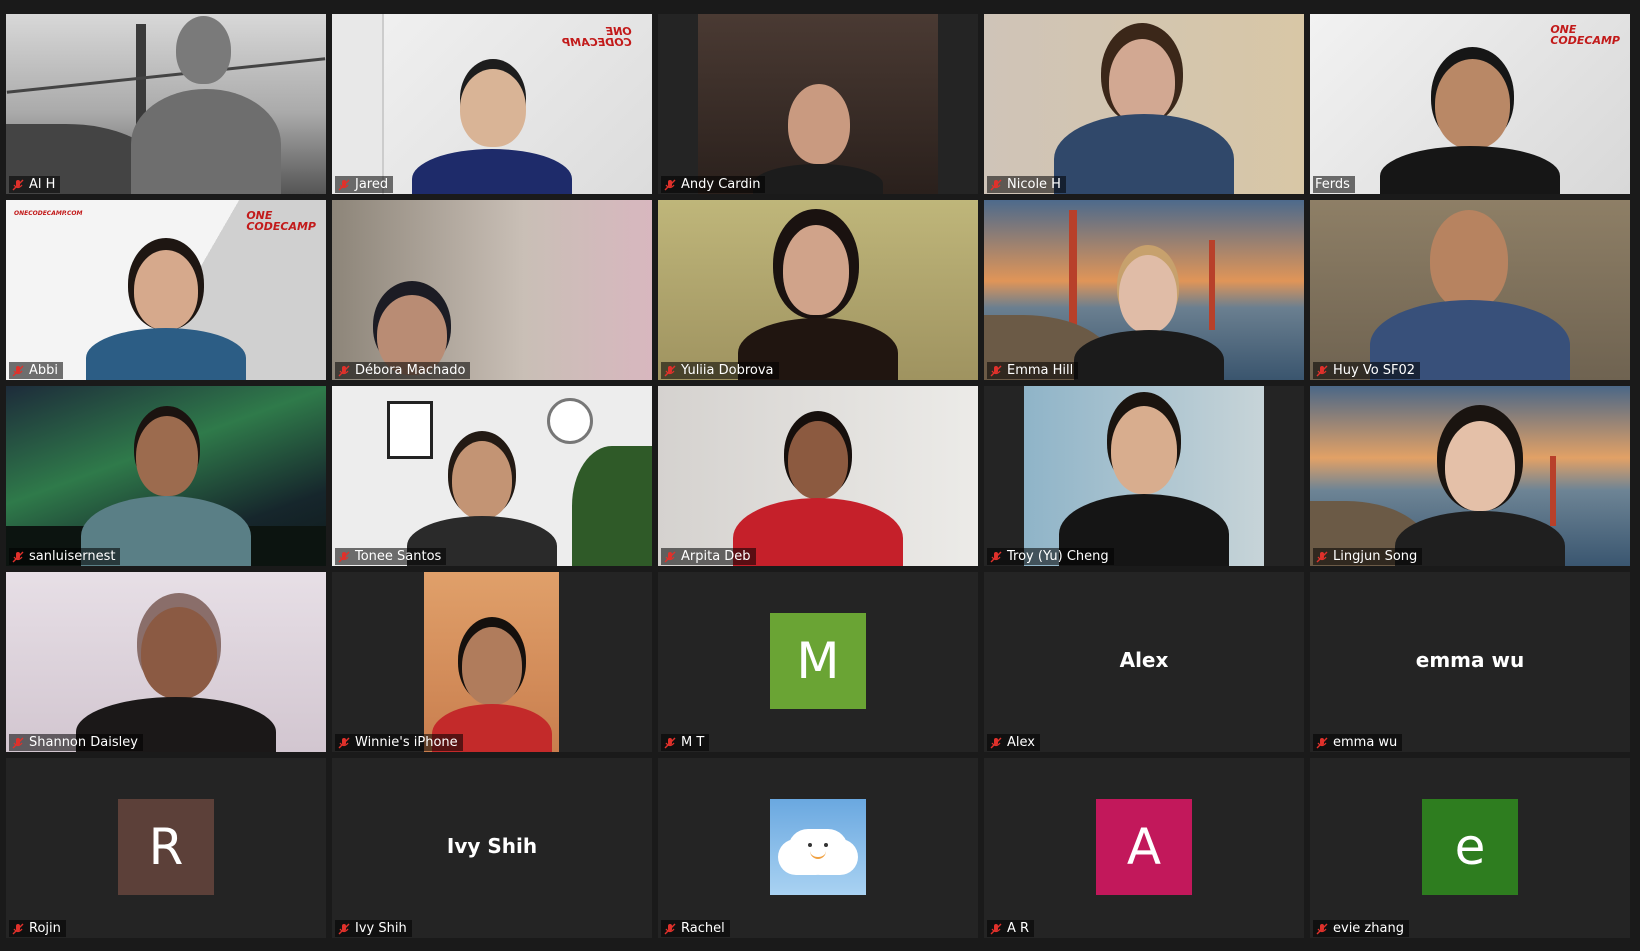 Image resolution: width=1640 pixels, height=951 pixels. Describe the element at coordinates (1470, 848) in the screenshot. I see `participant-tile-evie-zhang: e evie zhang` at that location.